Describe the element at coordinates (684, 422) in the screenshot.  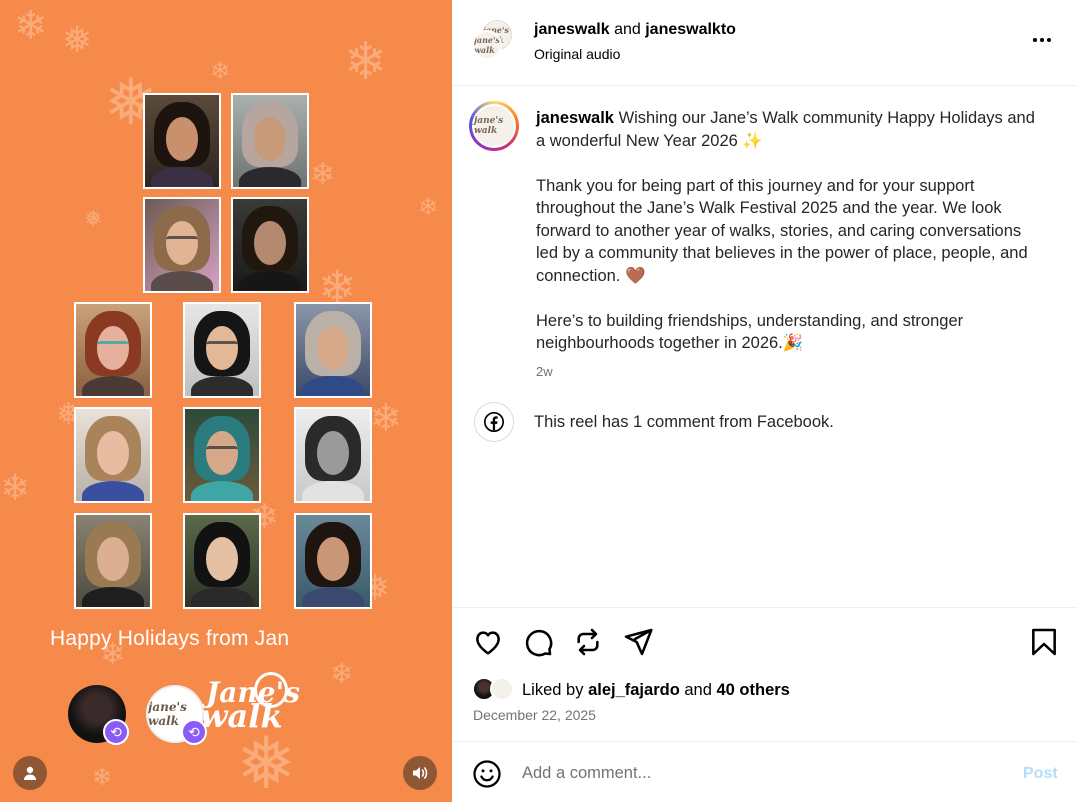
I see `facebook-comments-text: This reel has 1 comment from Facebook.` at that location.